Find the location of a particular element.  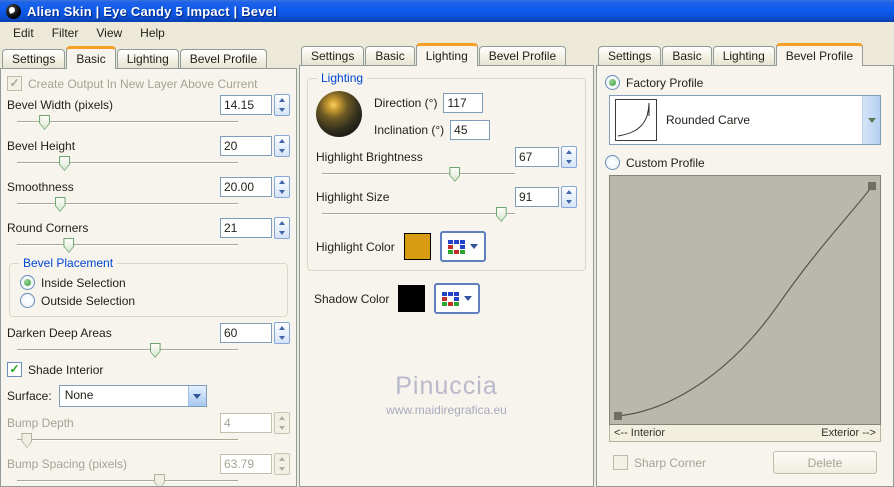

exterior-axis-label: Exterior --> is located at coordinates (848, 433).